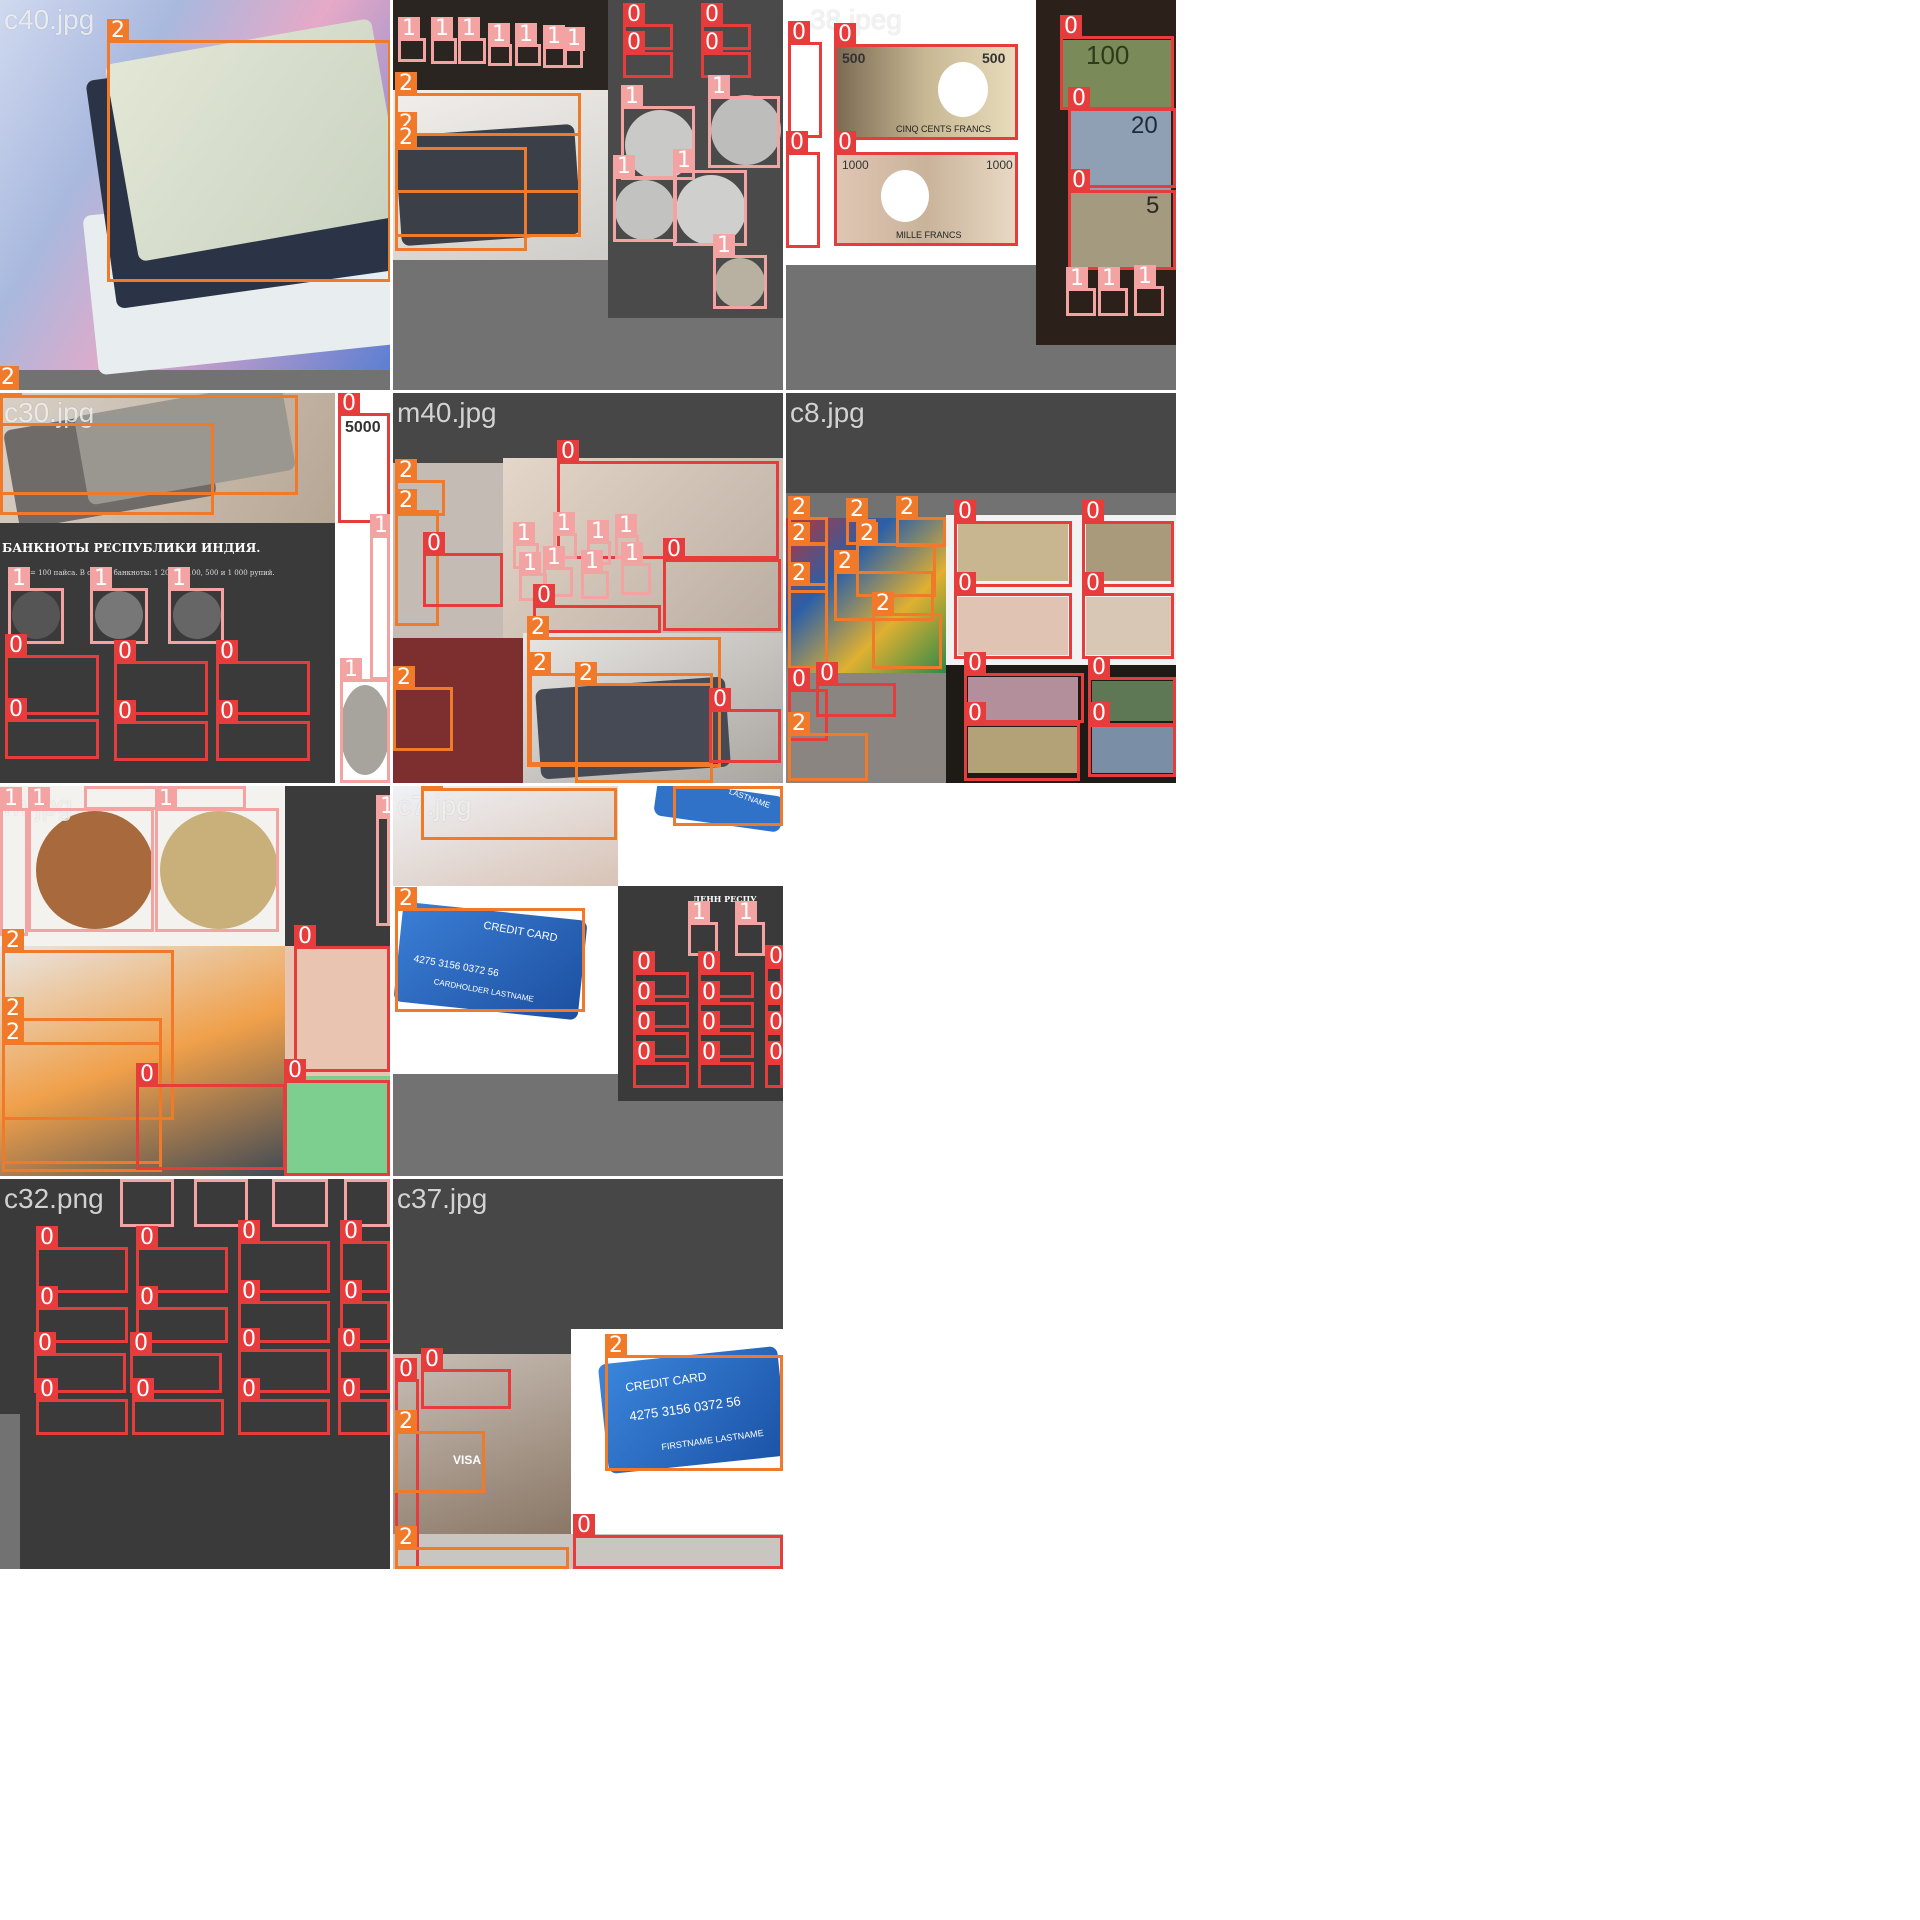 This screenshot has height=1920, width=1920. Describe the element at coordinates (131, 548) in the screenshot. I see `section-heading: БАНКНОТЫ РЕСПУБЛИКИ ИНДИЯ.` at that location.